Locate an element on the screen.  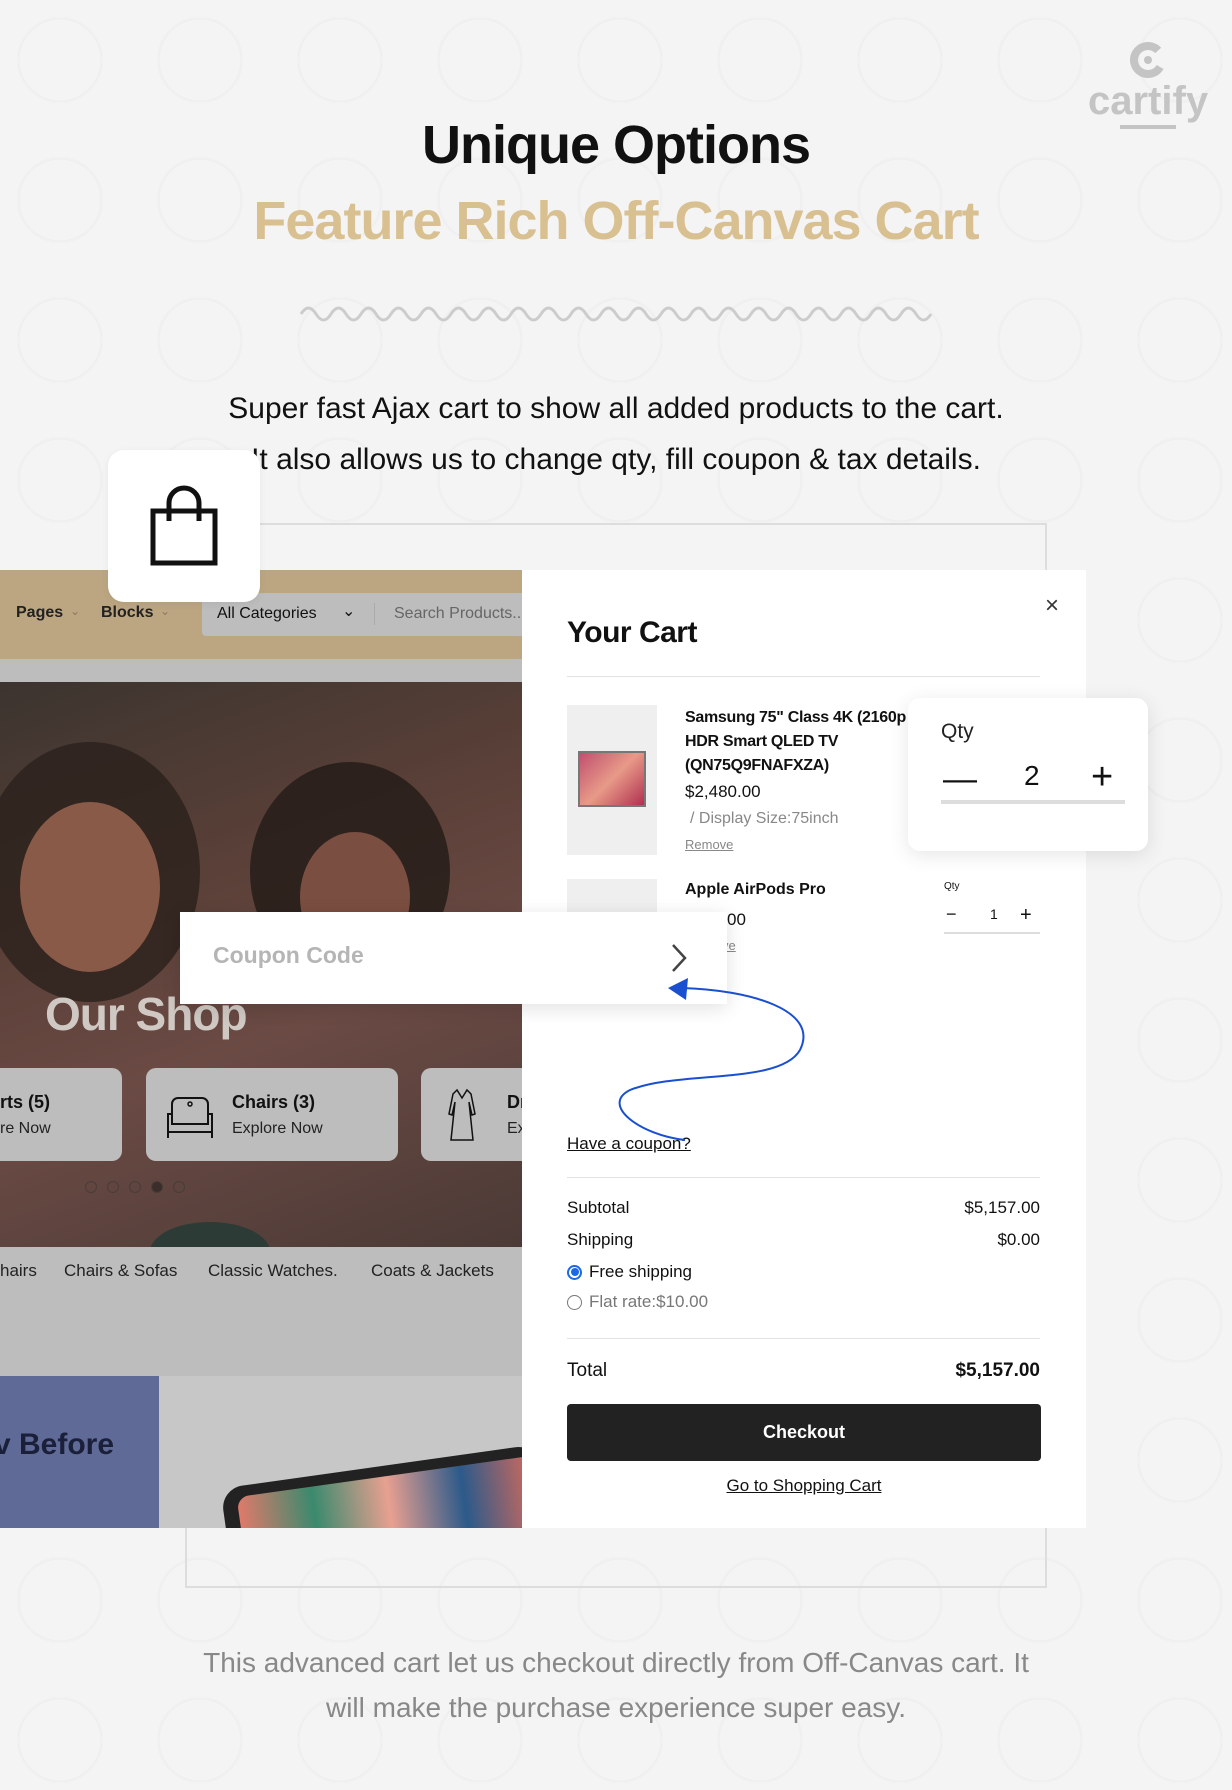
subtotal-value: $5,157.00 is located at coordinates (1002, 1207).